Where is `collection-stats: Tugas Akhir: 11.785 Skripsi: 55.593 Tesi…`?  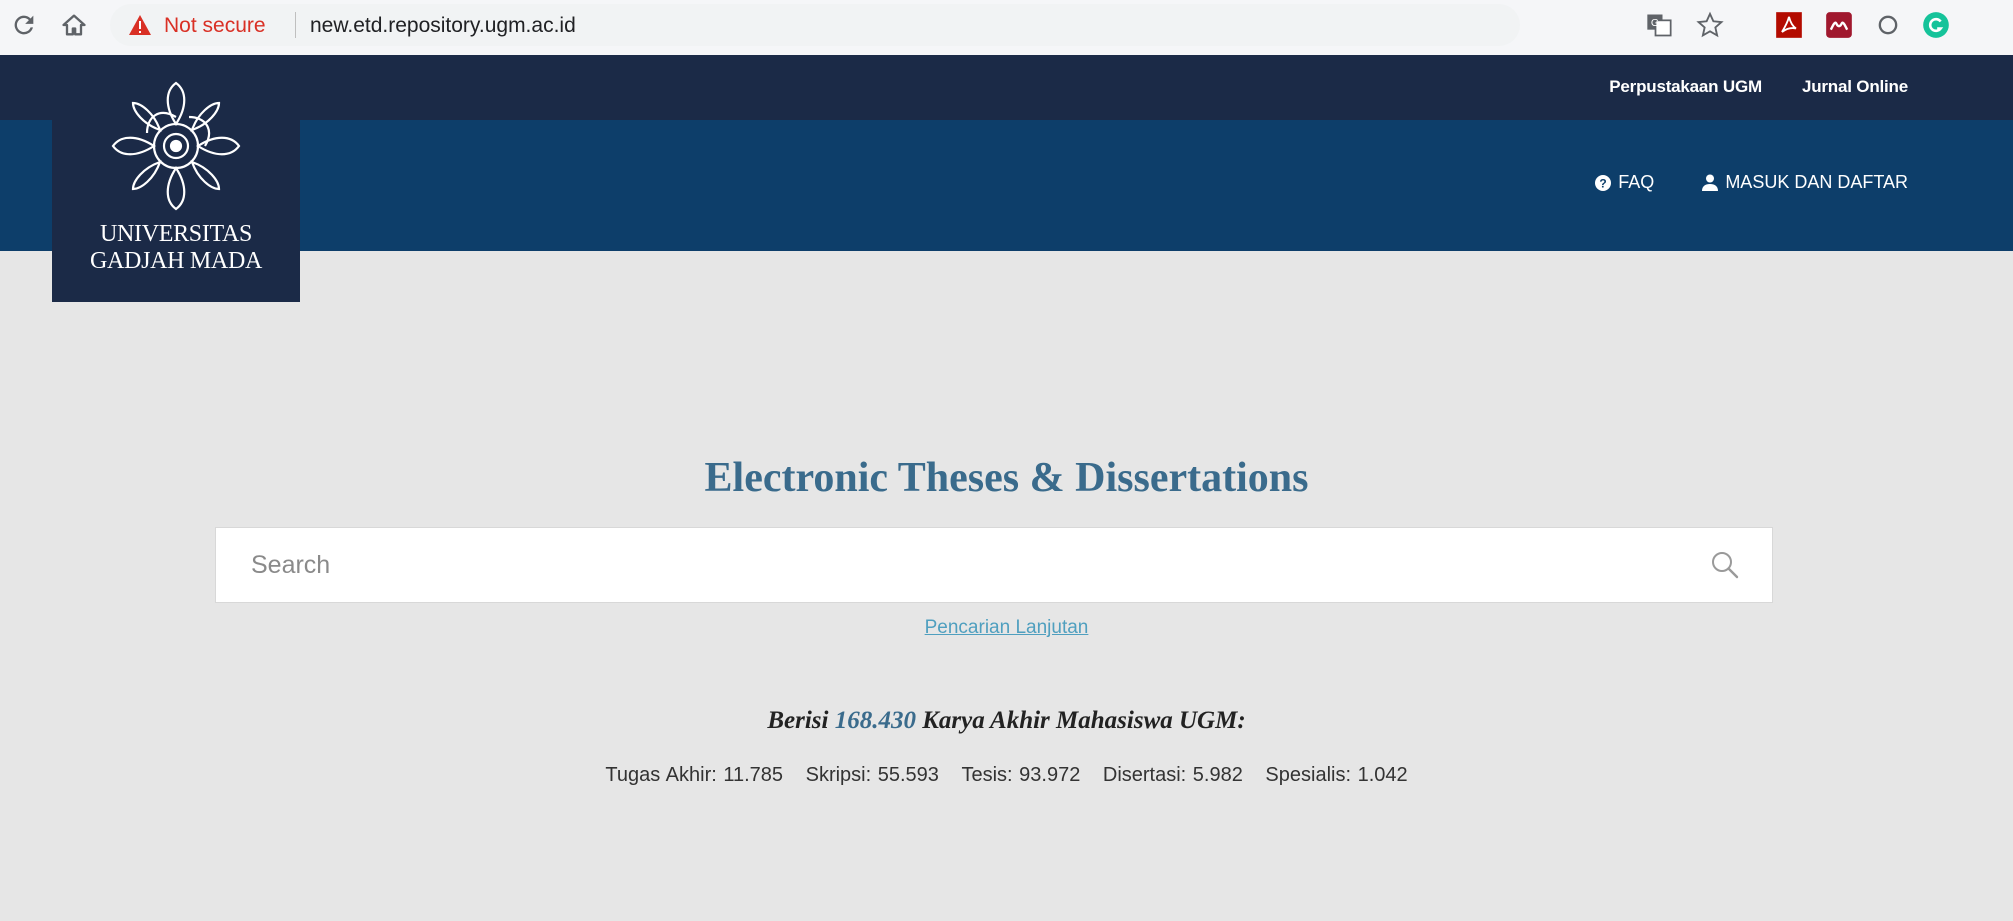
collection-stats: Tugas Akhir: 11.785 Skripsi: 55.593 Tesi… is located at coordinates (1006, 775).